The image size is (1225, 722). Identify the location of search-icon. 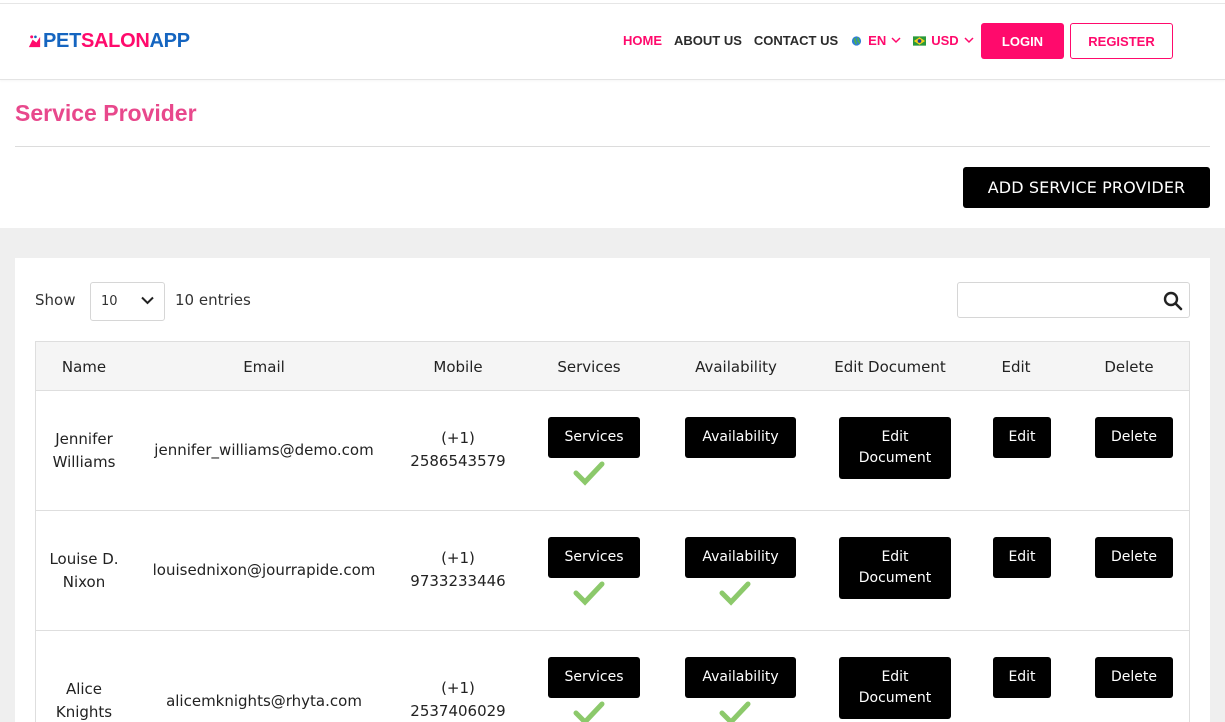
(1173, 301).